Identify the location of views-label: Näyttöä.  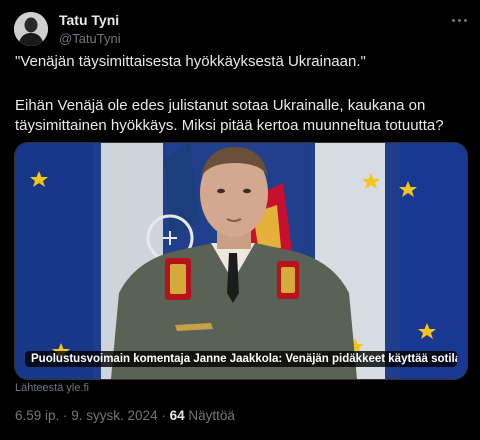
(209, 415).